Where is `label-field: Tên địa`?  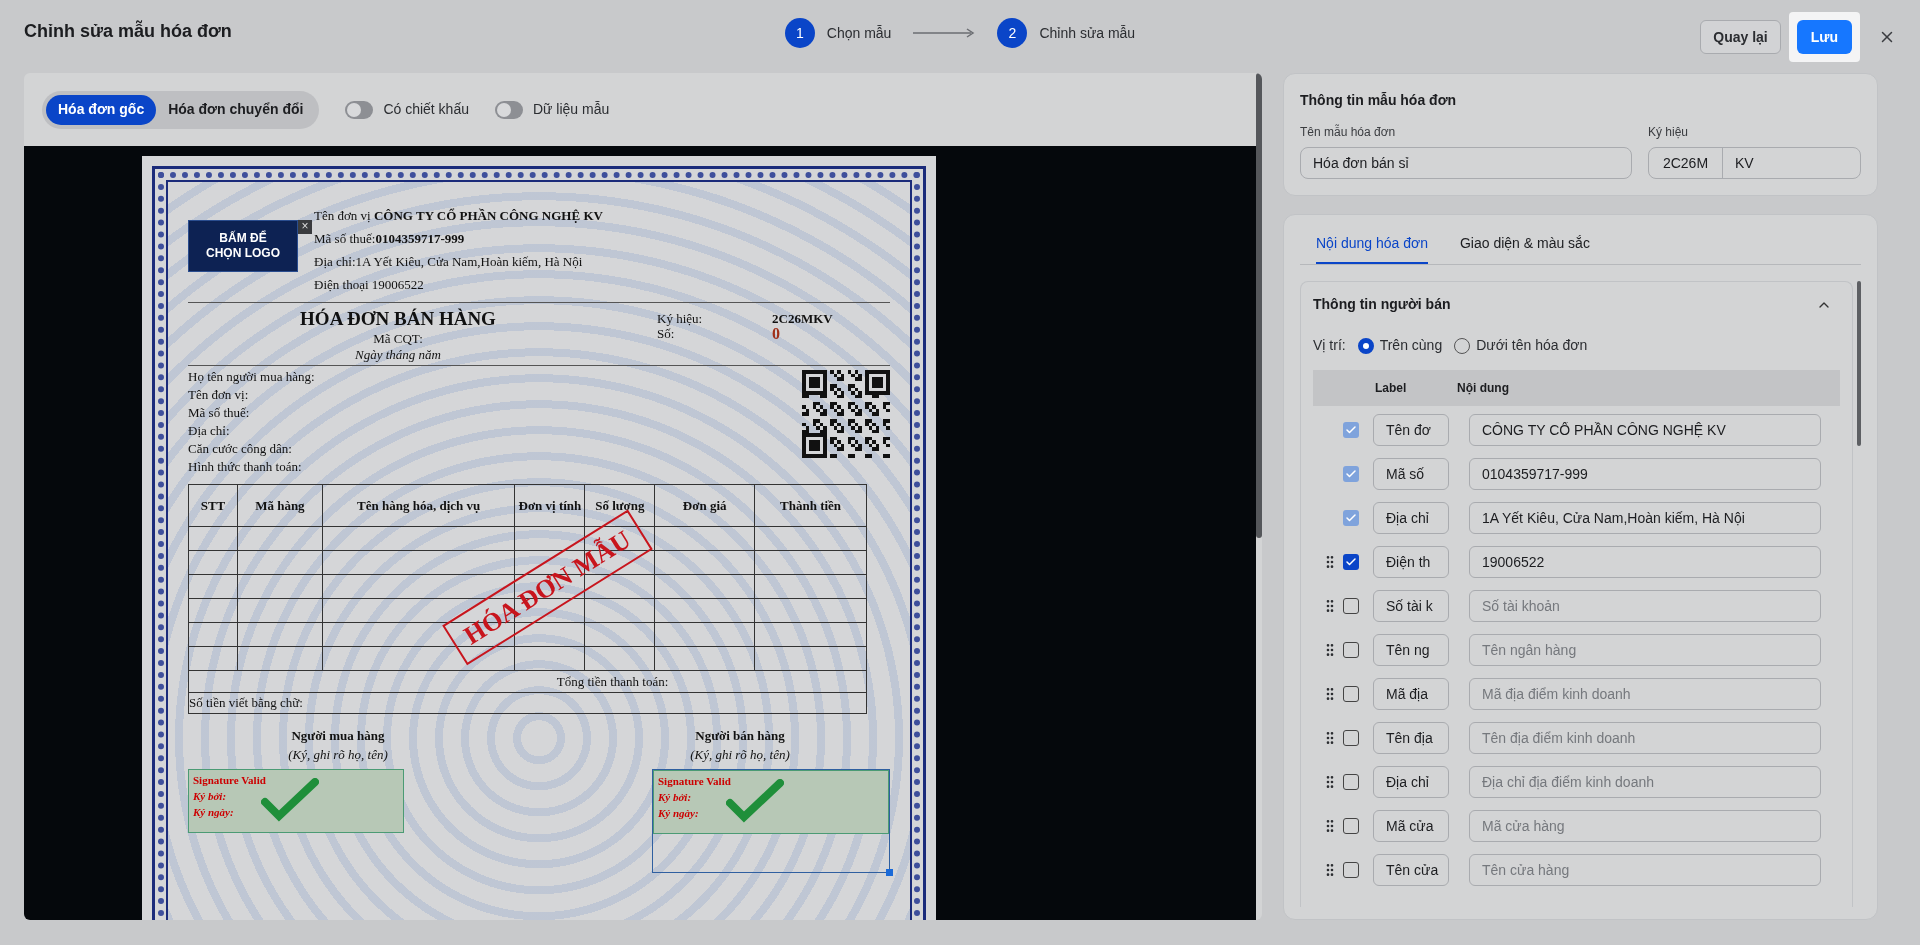
label-field: Tên địa is located at coordinates (1411, 738).